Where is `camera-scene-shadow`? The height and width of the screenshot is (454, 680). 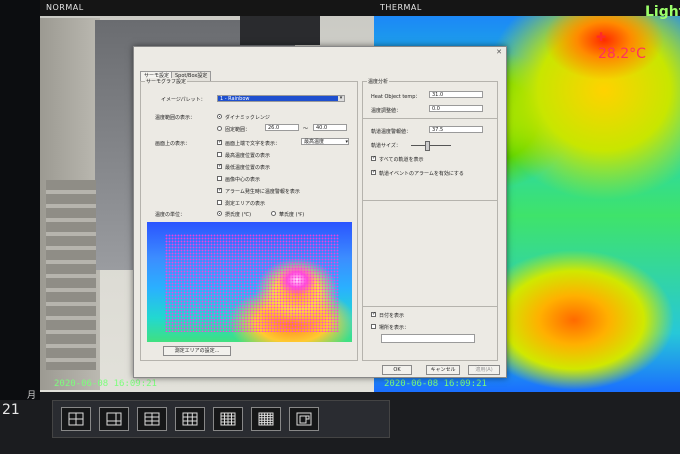 camera-scene-shadow is located at coordinates (280, 30).